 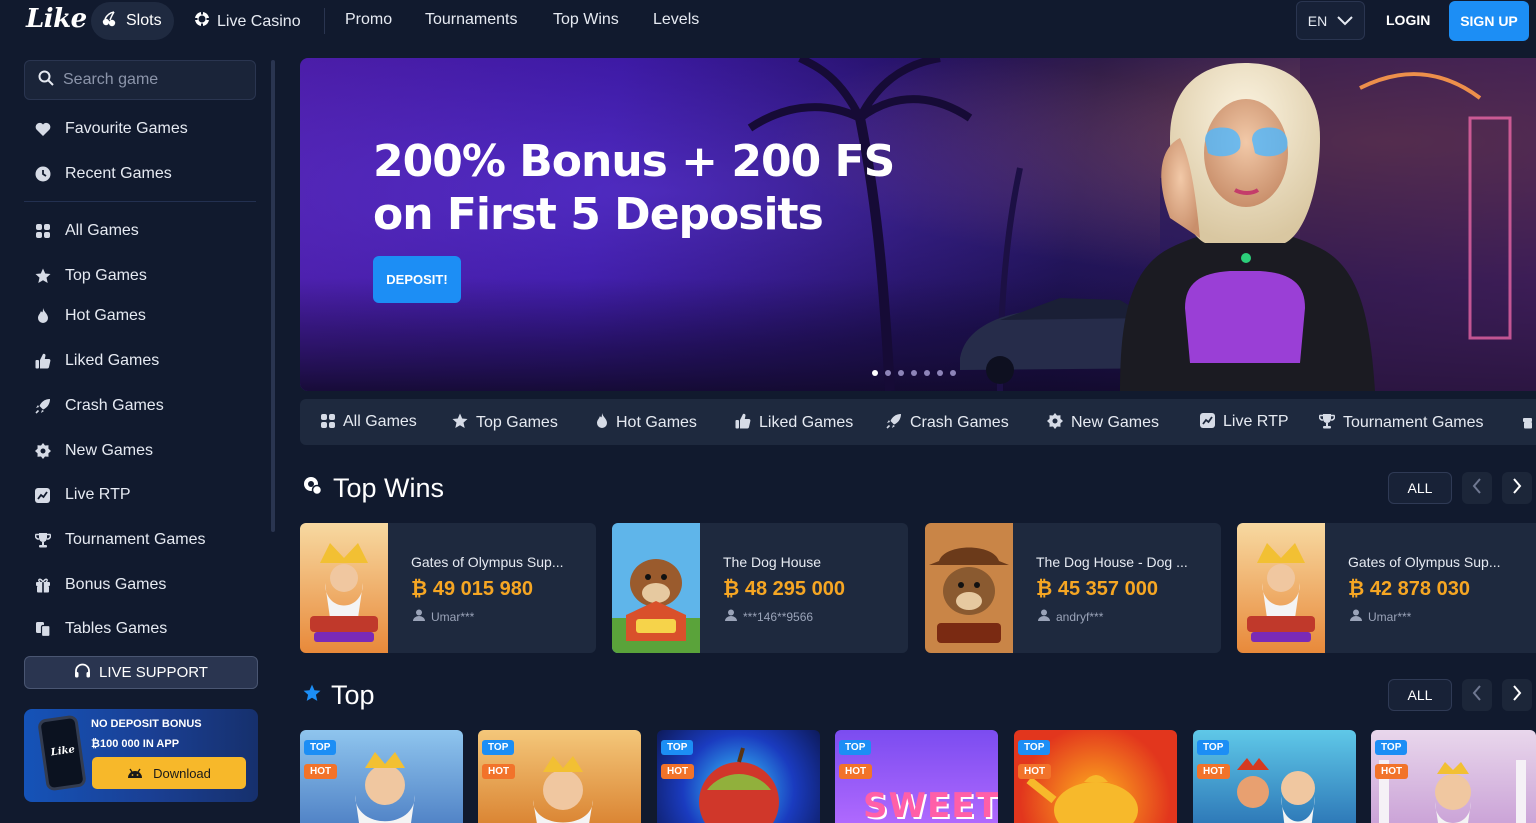 What do you see at coordinates (42, 174) in the screenshot?
I see `clock-icon` at bounding box center [42, 174].